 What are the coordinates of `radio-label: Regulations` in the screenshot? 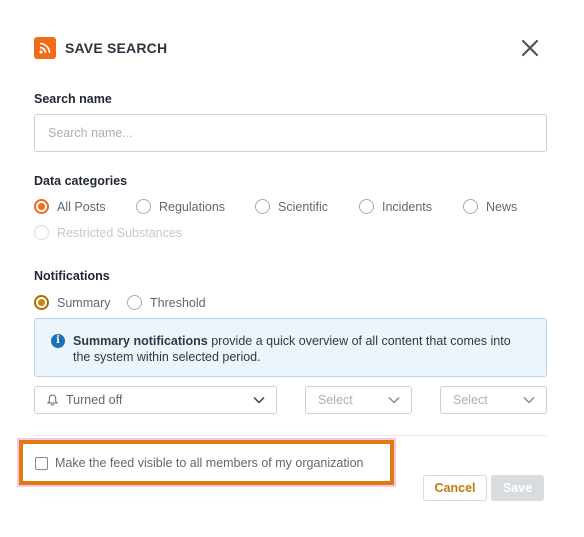 It's located at (192, 206).